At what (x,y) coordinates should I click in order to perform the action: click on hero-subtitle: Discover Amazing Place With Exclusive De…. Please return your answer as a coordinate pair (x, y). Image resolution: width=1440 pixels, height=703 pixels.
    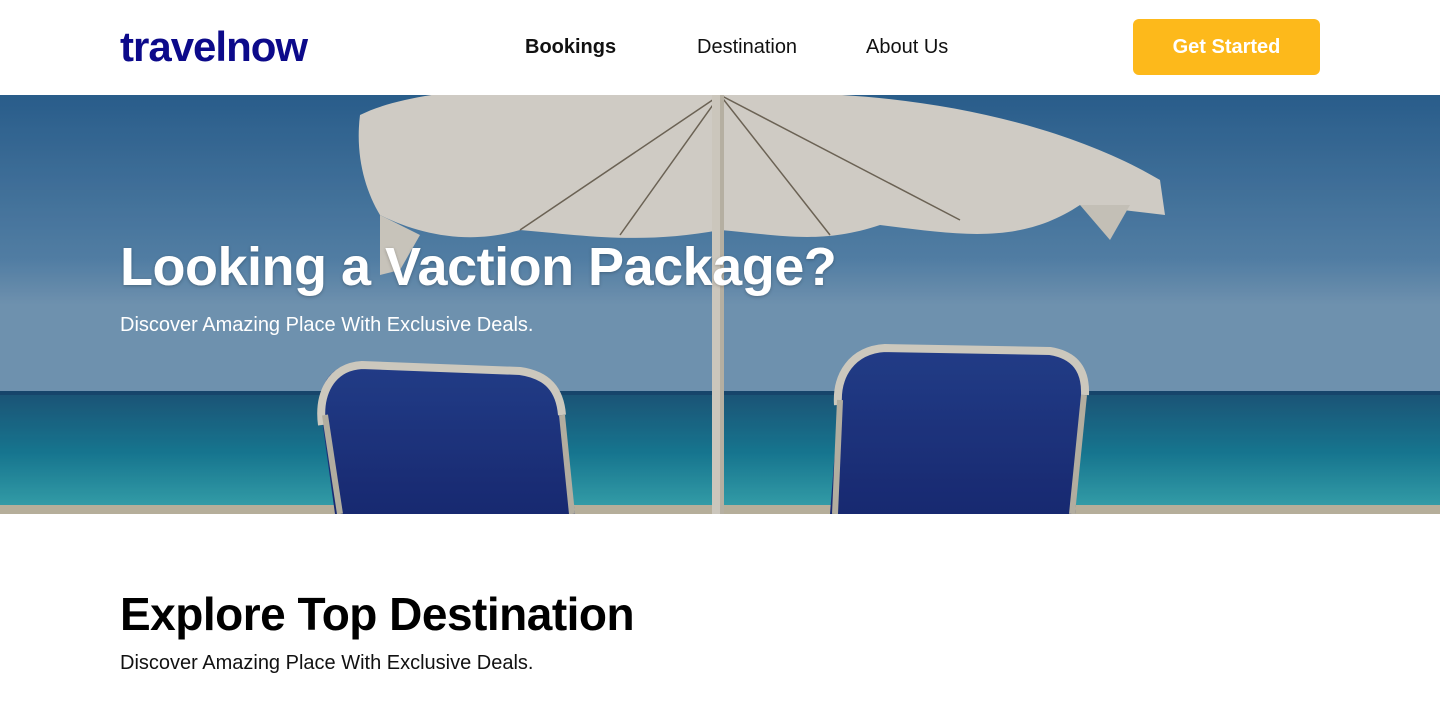
    Looking at the image, I should click on (327, 325).